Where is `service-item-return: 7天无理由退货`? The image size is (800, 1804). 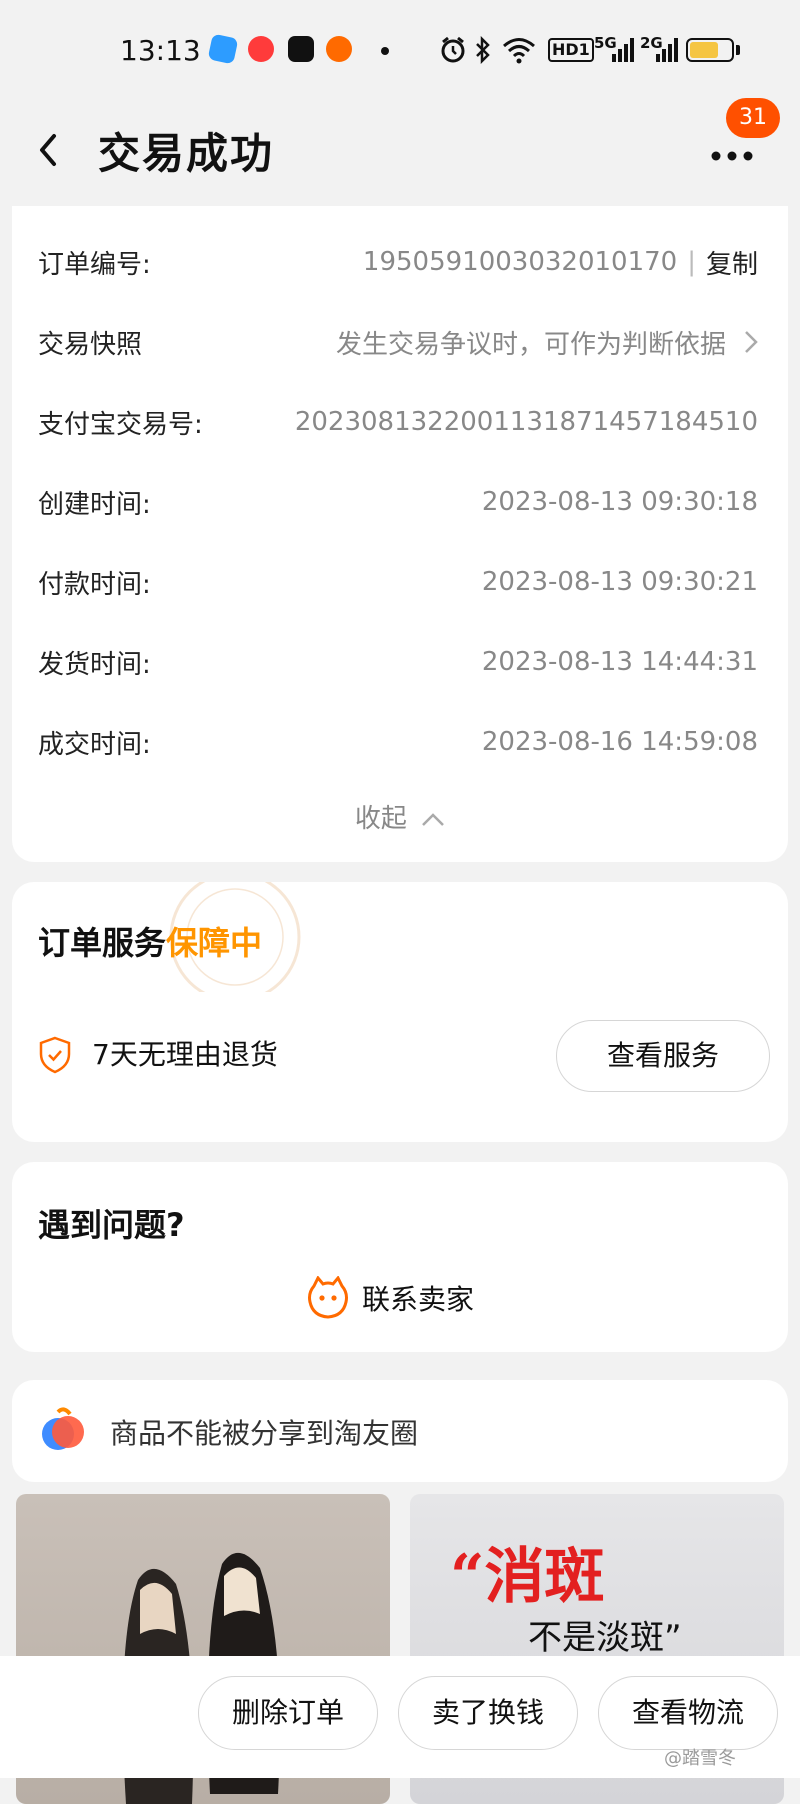
service-item-return: 7天无理由退货 is located at coordinates (185, 1054).